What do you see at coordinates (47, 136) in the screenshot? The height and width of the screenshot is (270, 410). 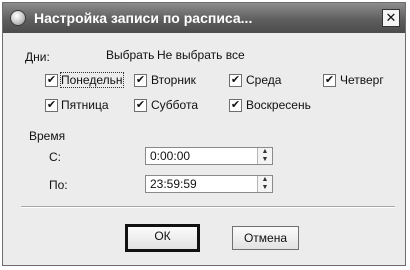 I see `time-label: Время` at bounding box center [47, 136].